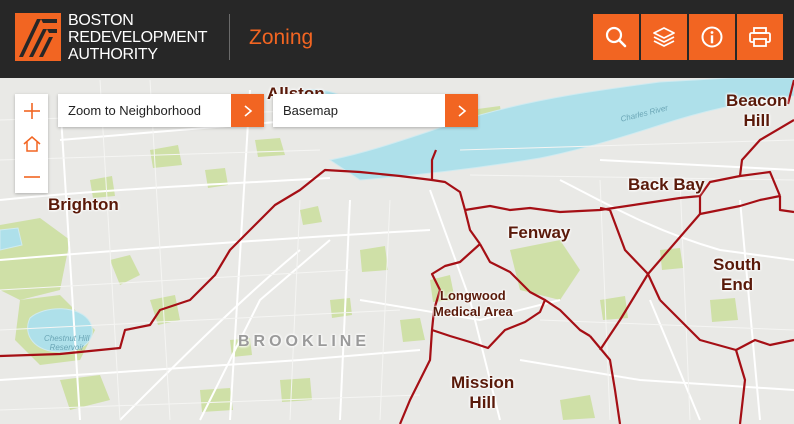  Describe the element at coordinates (473, 311) in the screenshot. I see `label-line: Medical Area` at that location.